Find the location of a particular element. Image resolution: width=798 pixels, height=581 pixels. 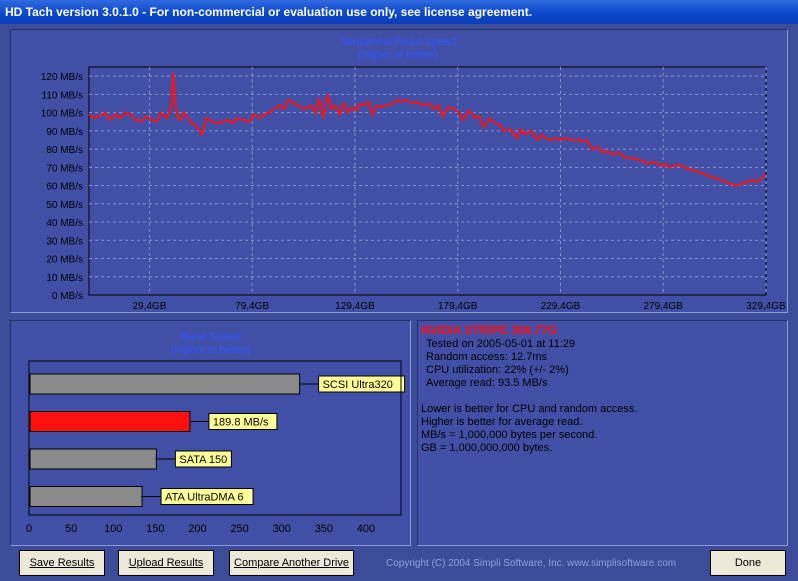

tested-on: Tested on 2005-05-01 at 11:29 is located at coordinates (501, 344).